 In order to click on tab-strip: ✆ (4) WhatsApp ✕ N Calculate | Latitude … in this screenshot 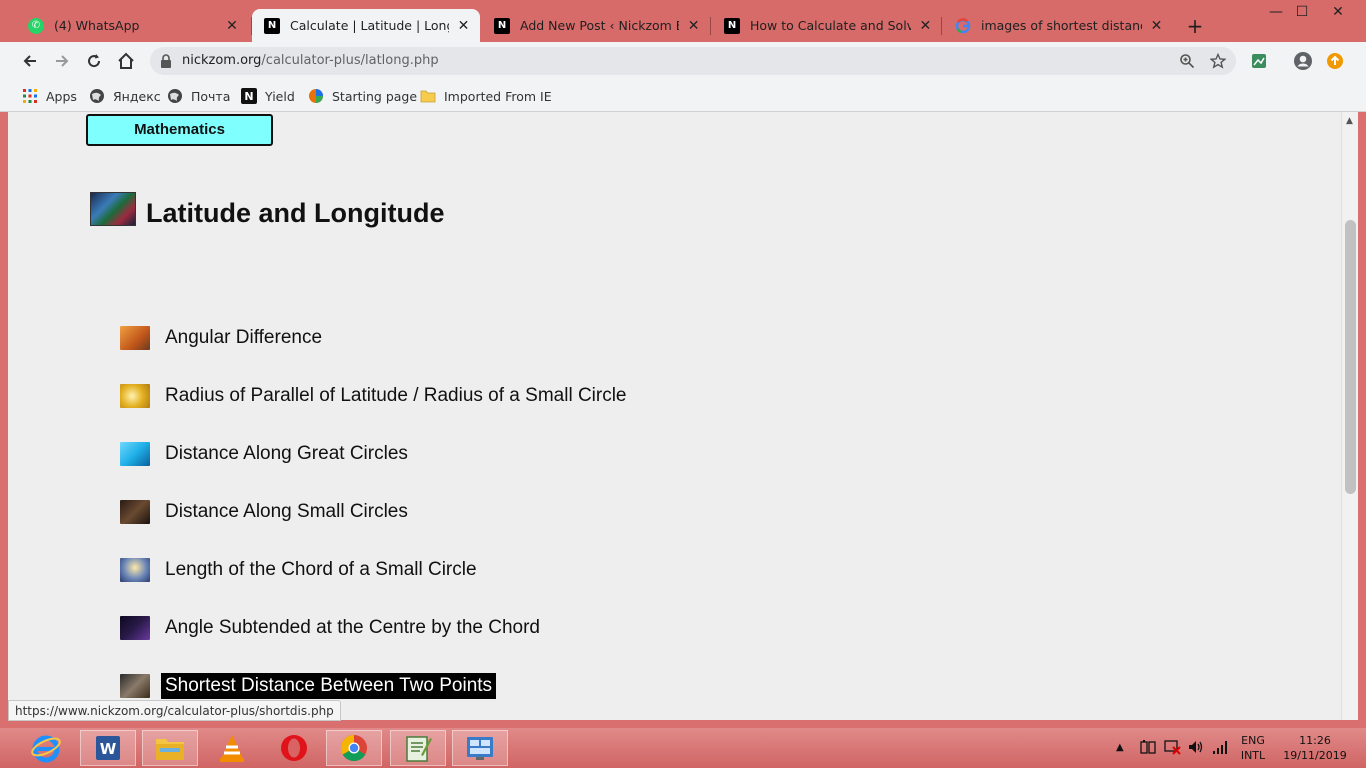, I will do `click(683, 21)`.